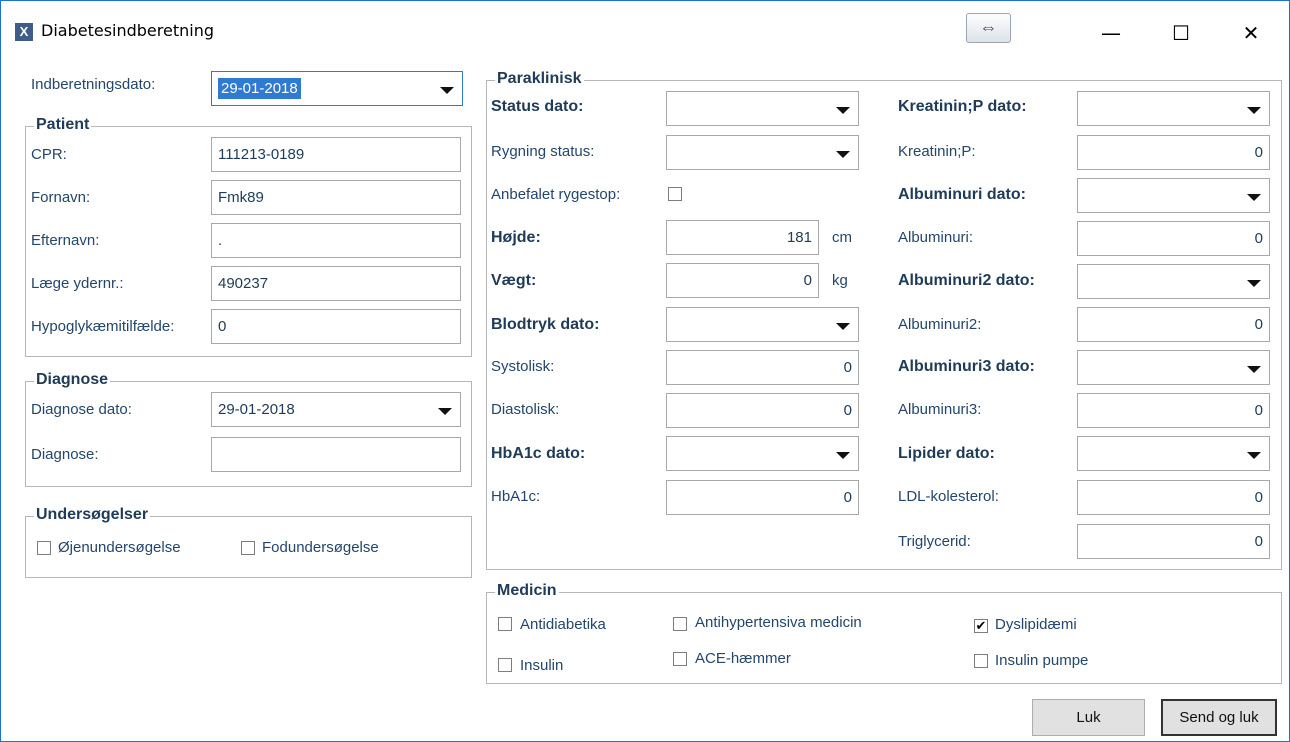  What do you see at coordinates (1173, 281) in the screenshot?
I see `albuminuri2-dato-combo` at bounding box center [1173, 281].